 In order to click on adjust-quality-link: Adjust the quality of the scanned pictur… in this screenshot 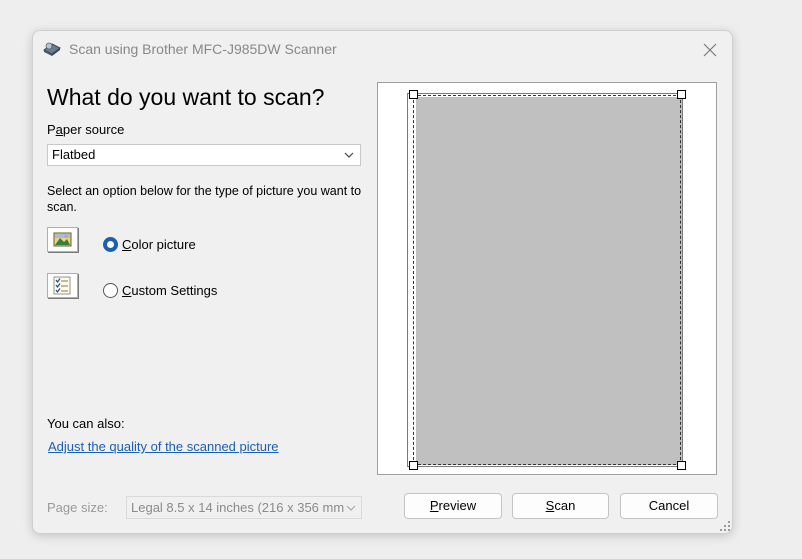, I will do `click(163, 446)`.